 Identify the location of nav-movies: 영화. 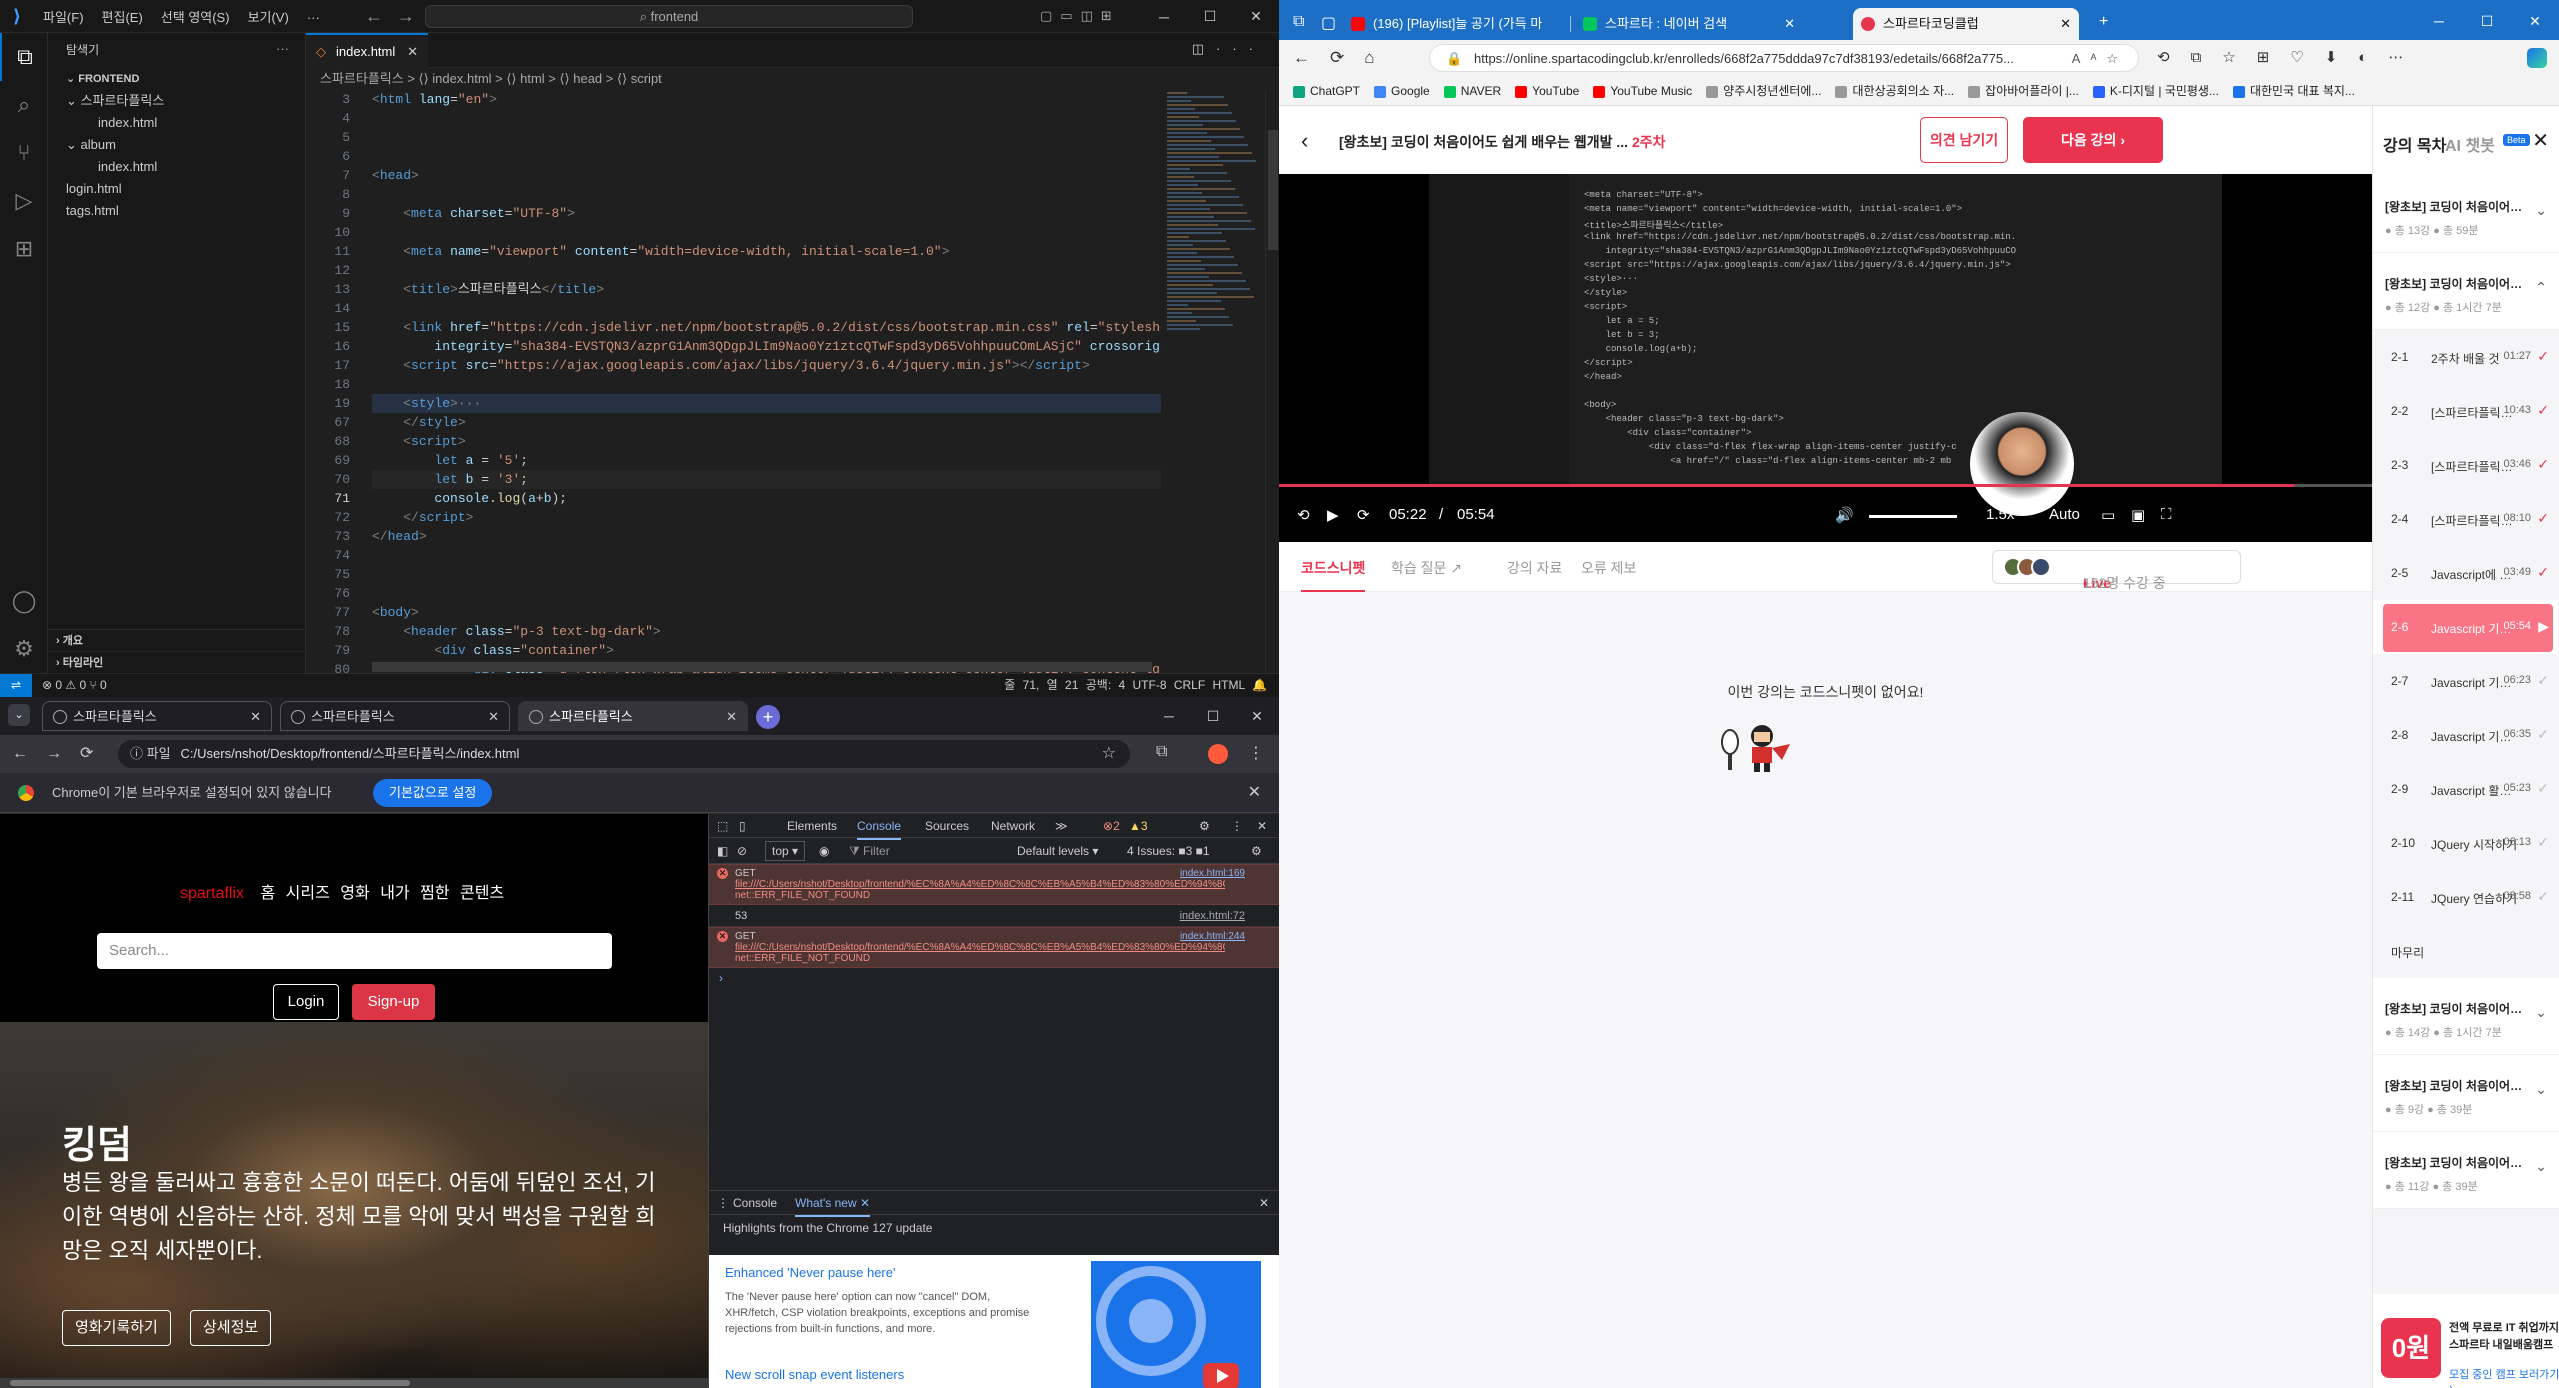
(354, 893).